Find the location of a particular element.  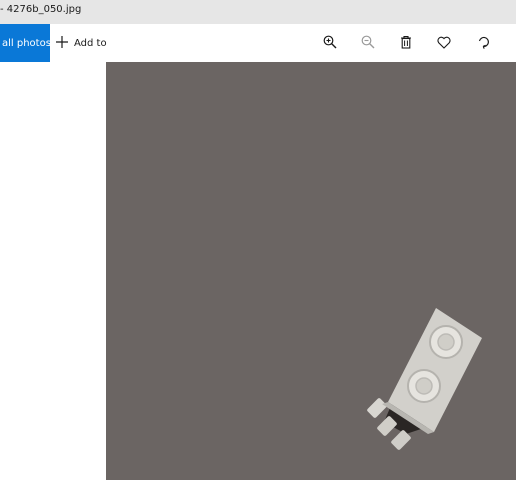

rotate-button is located at coordinates (484, 43).